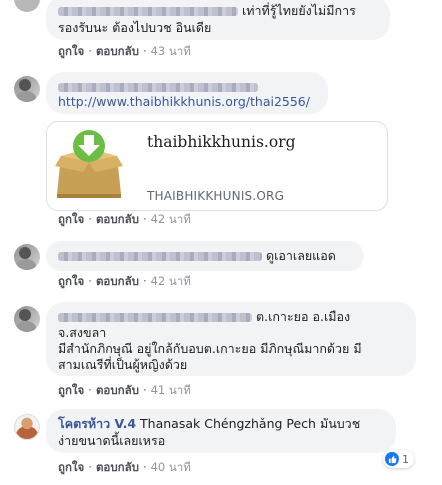 Image resolution: width=442 pixels, height=485 pixels. I want to click on link-preview-card: thaibhikkhunis.org THAIBHIKKHUNIS.ORG, so click(217, 166).